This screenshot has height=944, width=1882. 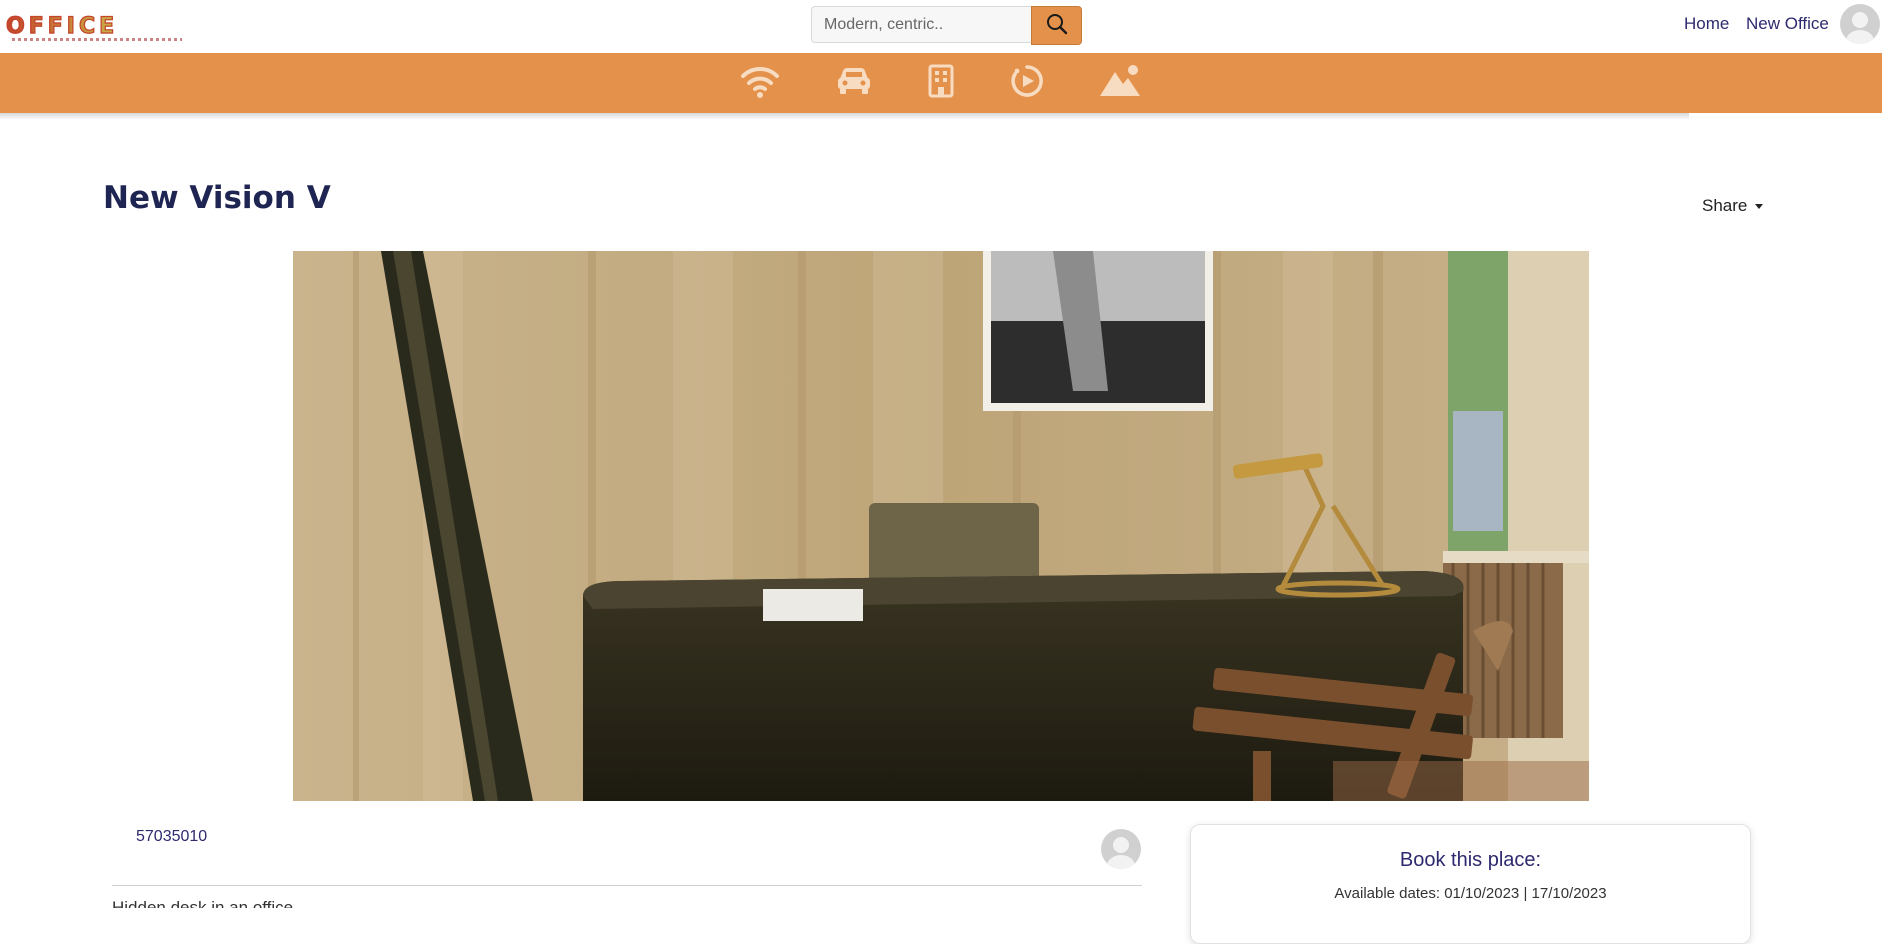 I want to click on section-divider, so click(x=627, y=885).